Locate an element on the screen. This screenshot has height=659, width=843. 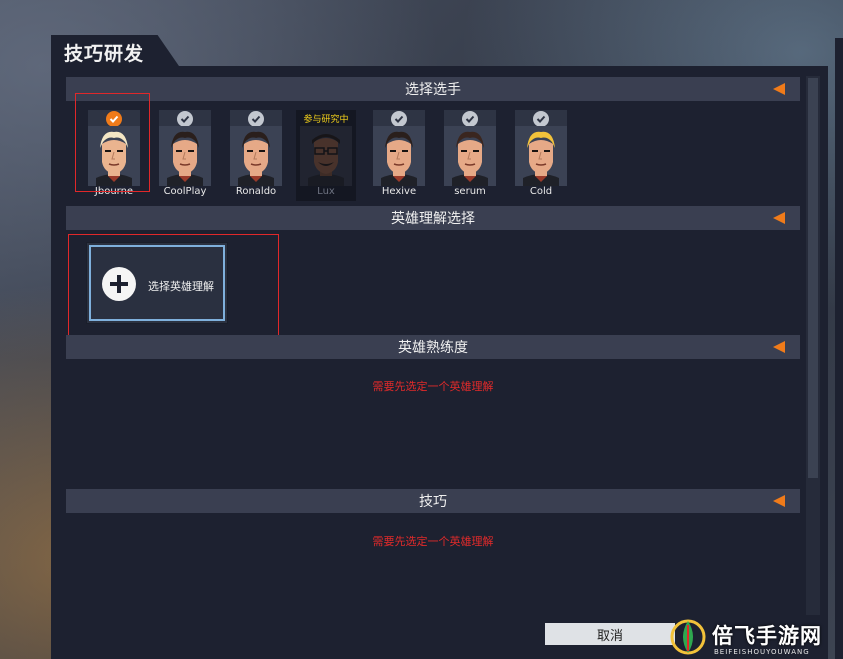
scrollbar-thumb is located at coordinates (813, 278).